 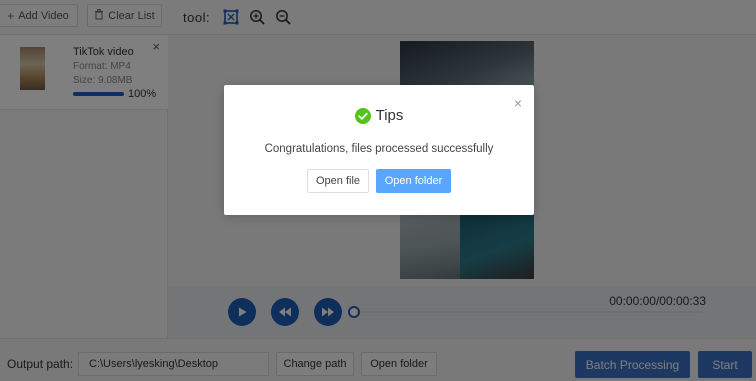 I want to click on success-check-icon, so click(x=362, y=115).